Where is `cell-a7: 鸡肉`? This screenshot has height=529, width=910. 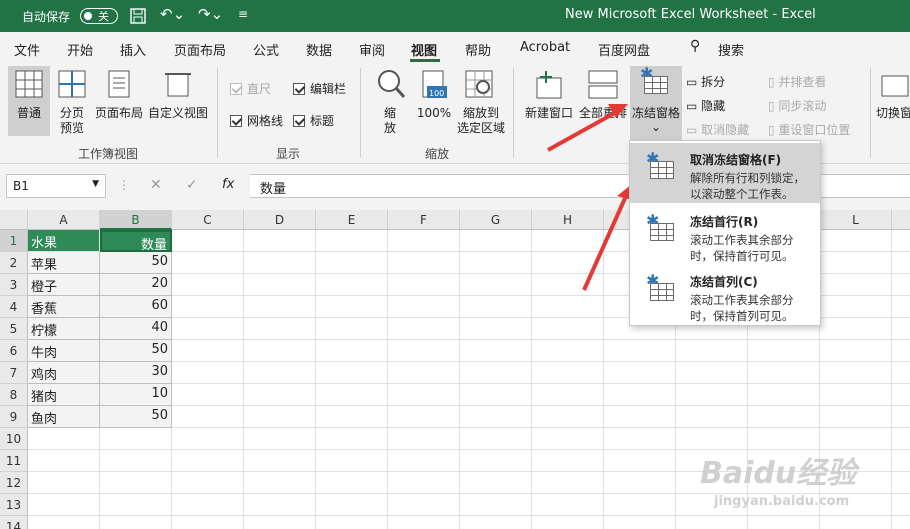
cell-a7: 鸡肉 is located at coordinates (64, 373).